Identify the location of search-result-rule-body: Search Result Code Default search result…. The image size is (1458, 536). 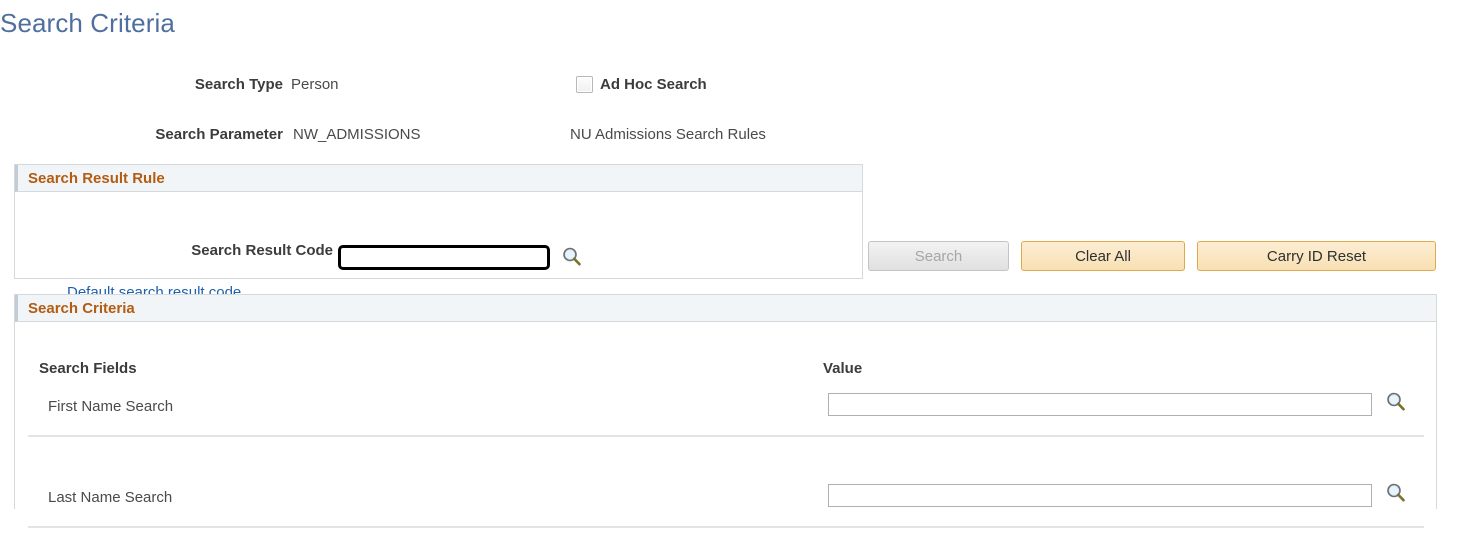
(438, 248).